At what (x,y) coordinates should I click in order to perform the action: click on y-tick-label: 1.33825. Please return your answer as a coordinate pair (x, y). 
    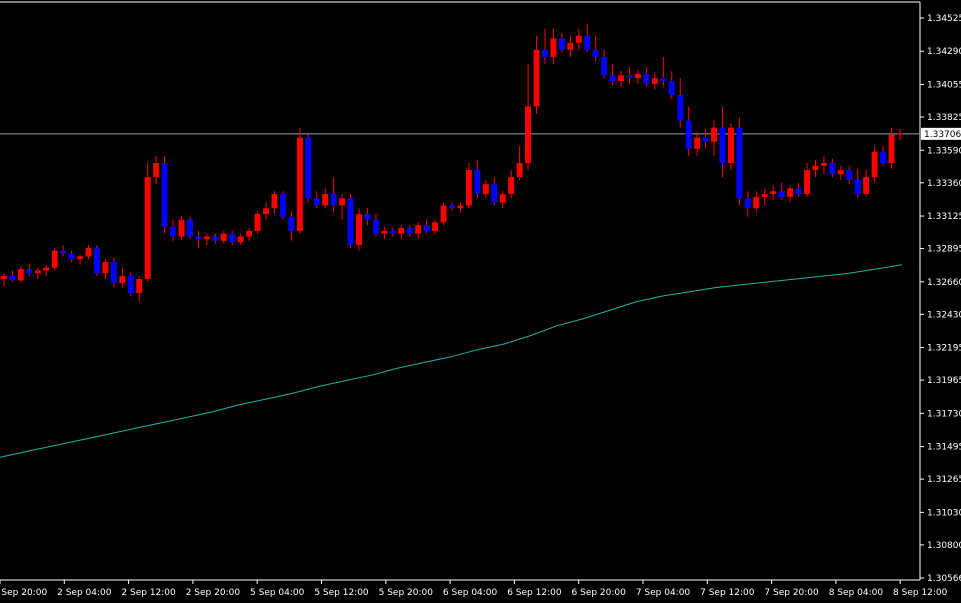
    Looking at the image, I should click on (944, 118).